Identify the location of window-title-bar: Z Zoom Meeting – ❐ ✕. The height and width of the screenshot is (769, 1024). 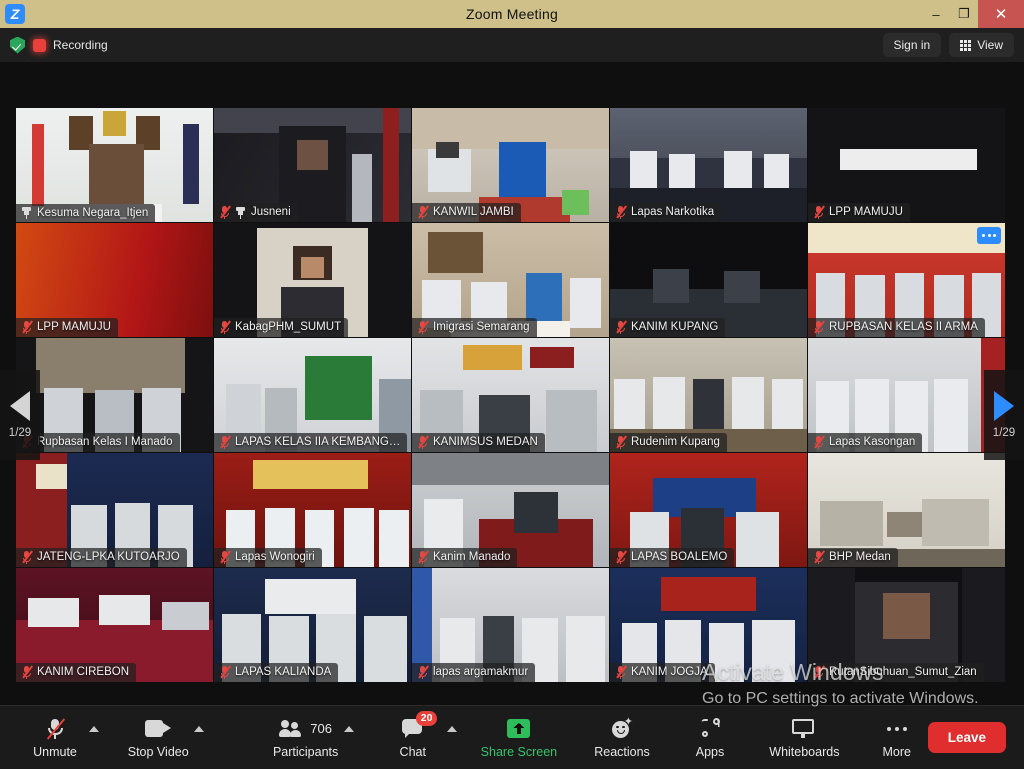
(512, 14).